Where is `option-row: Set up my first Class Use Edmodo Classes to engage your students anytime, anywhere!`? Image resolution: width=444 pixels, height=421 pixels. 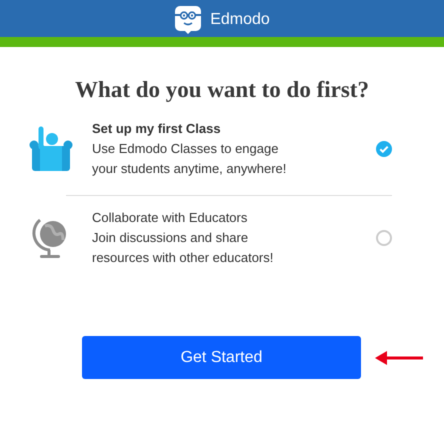 option-row: Set up my first Class Use Edmodo Classes to engage your students anytime, anywhere! is located at coordinates (210, 149).